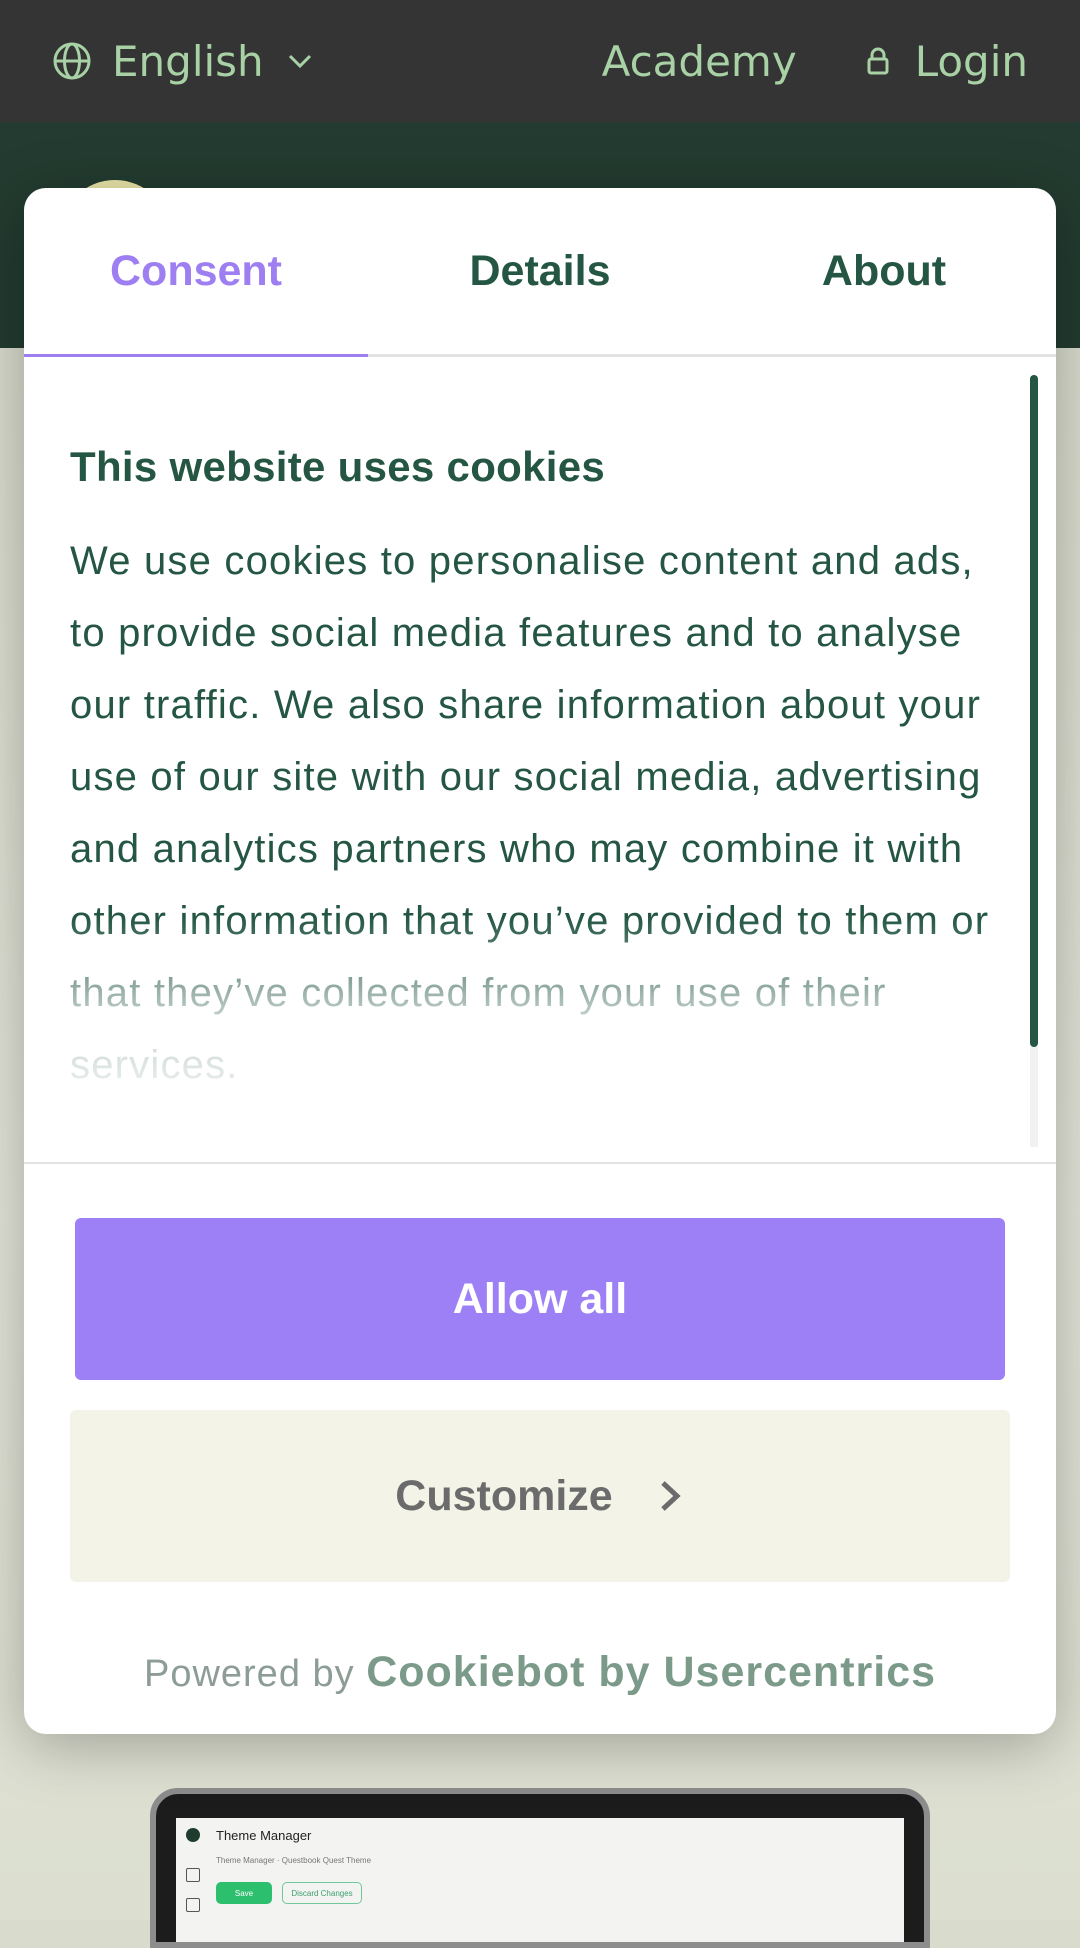  What do you see at coordinates (193, 1875) in the screenshot?
I see `home-icon` at bounding box center [193, 1875].